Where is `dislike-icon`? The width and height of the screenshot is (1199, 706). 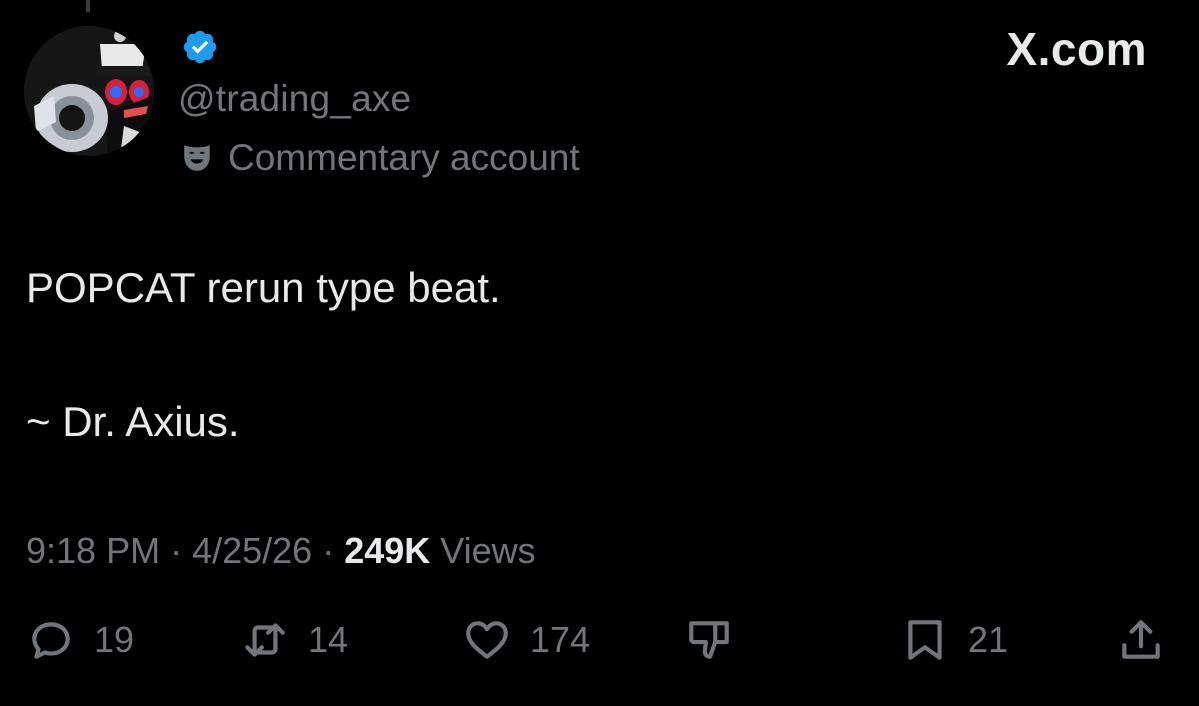 dislike-icon is located at coordinates (709, 640).